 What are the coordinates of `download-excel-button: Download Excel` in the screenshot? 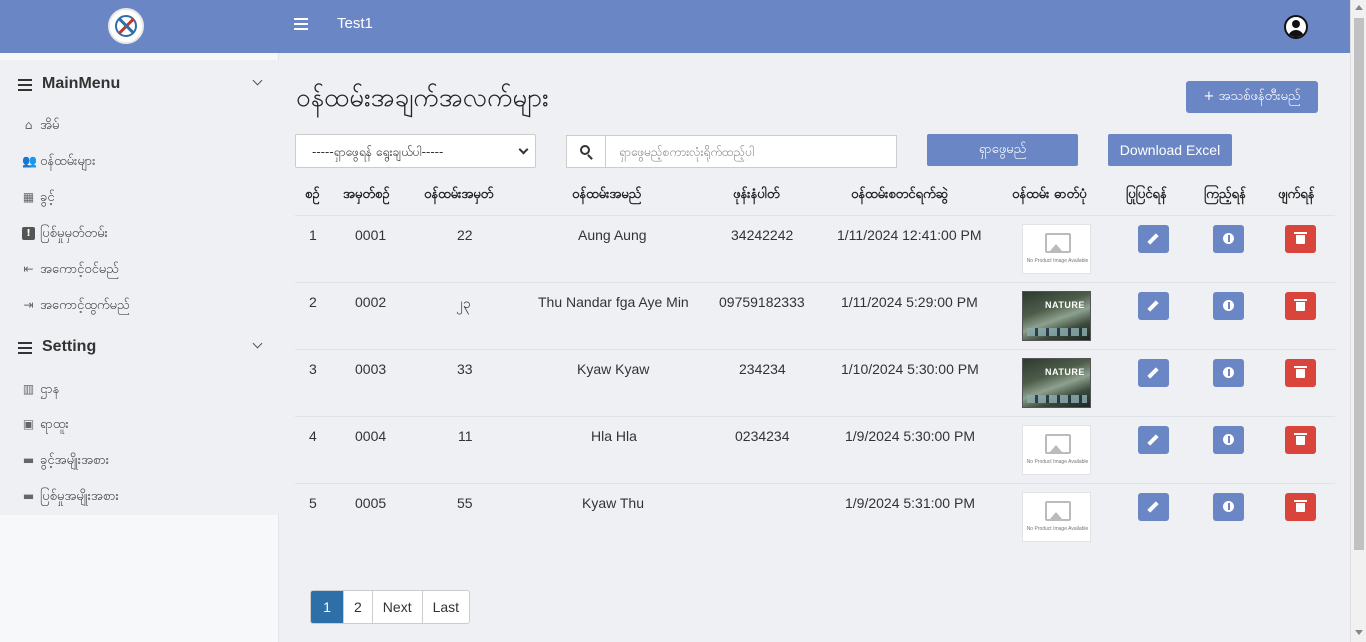 It's located at (1170, 150).